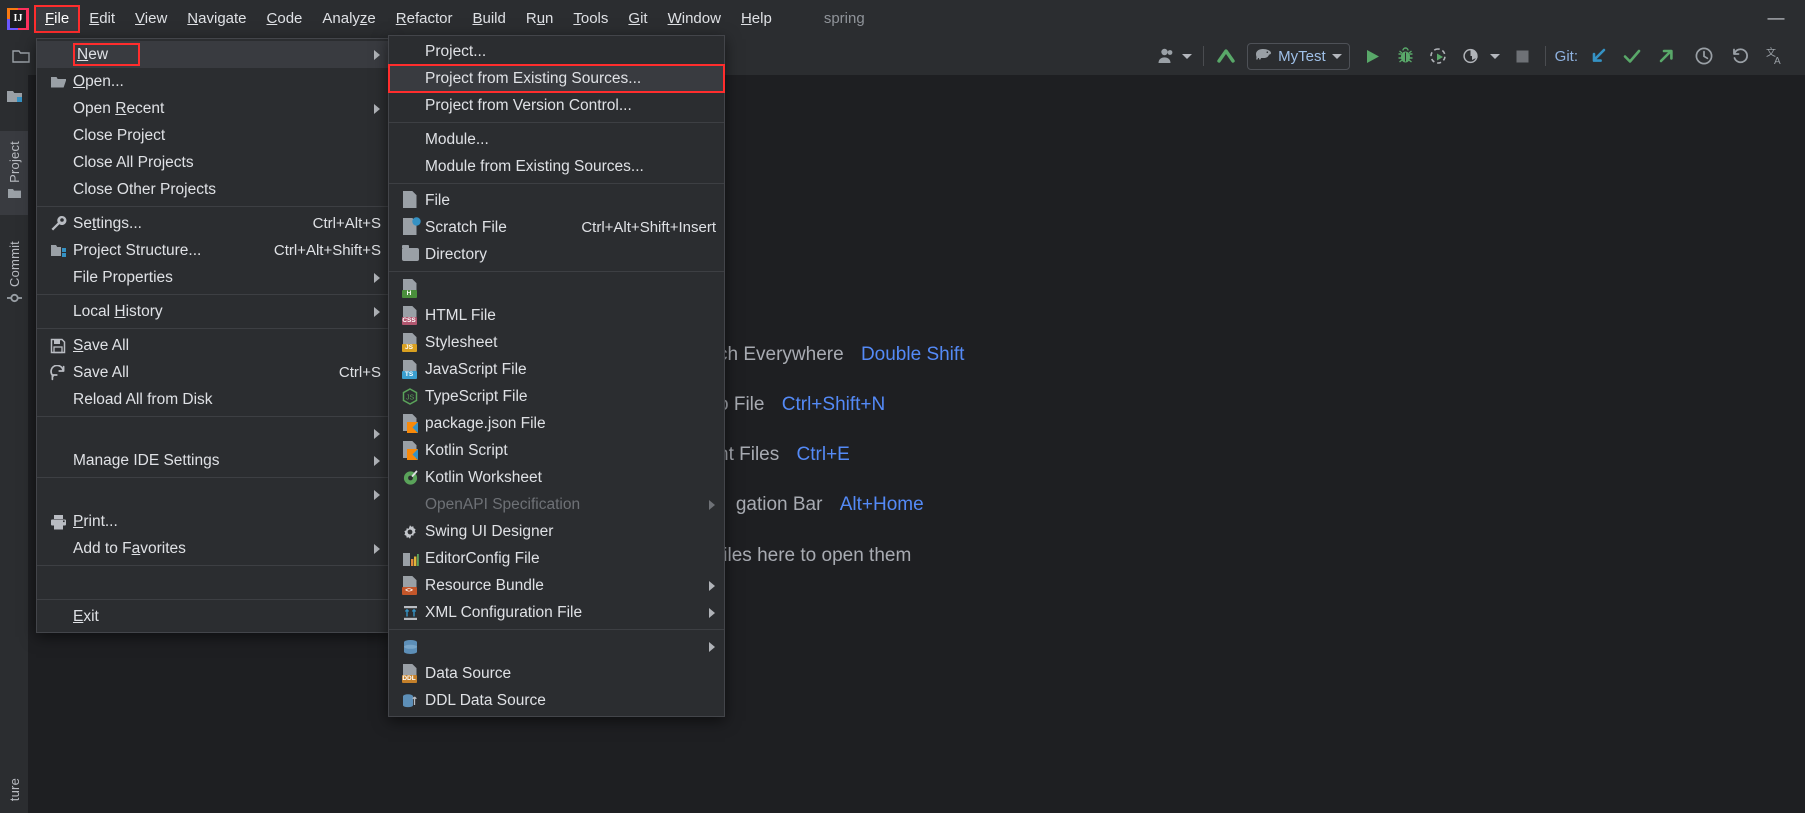  Describe the element at coordinates (556, 612) in the screenshot. I see `submenu-item-diagram: XML Configuration File` at that location.